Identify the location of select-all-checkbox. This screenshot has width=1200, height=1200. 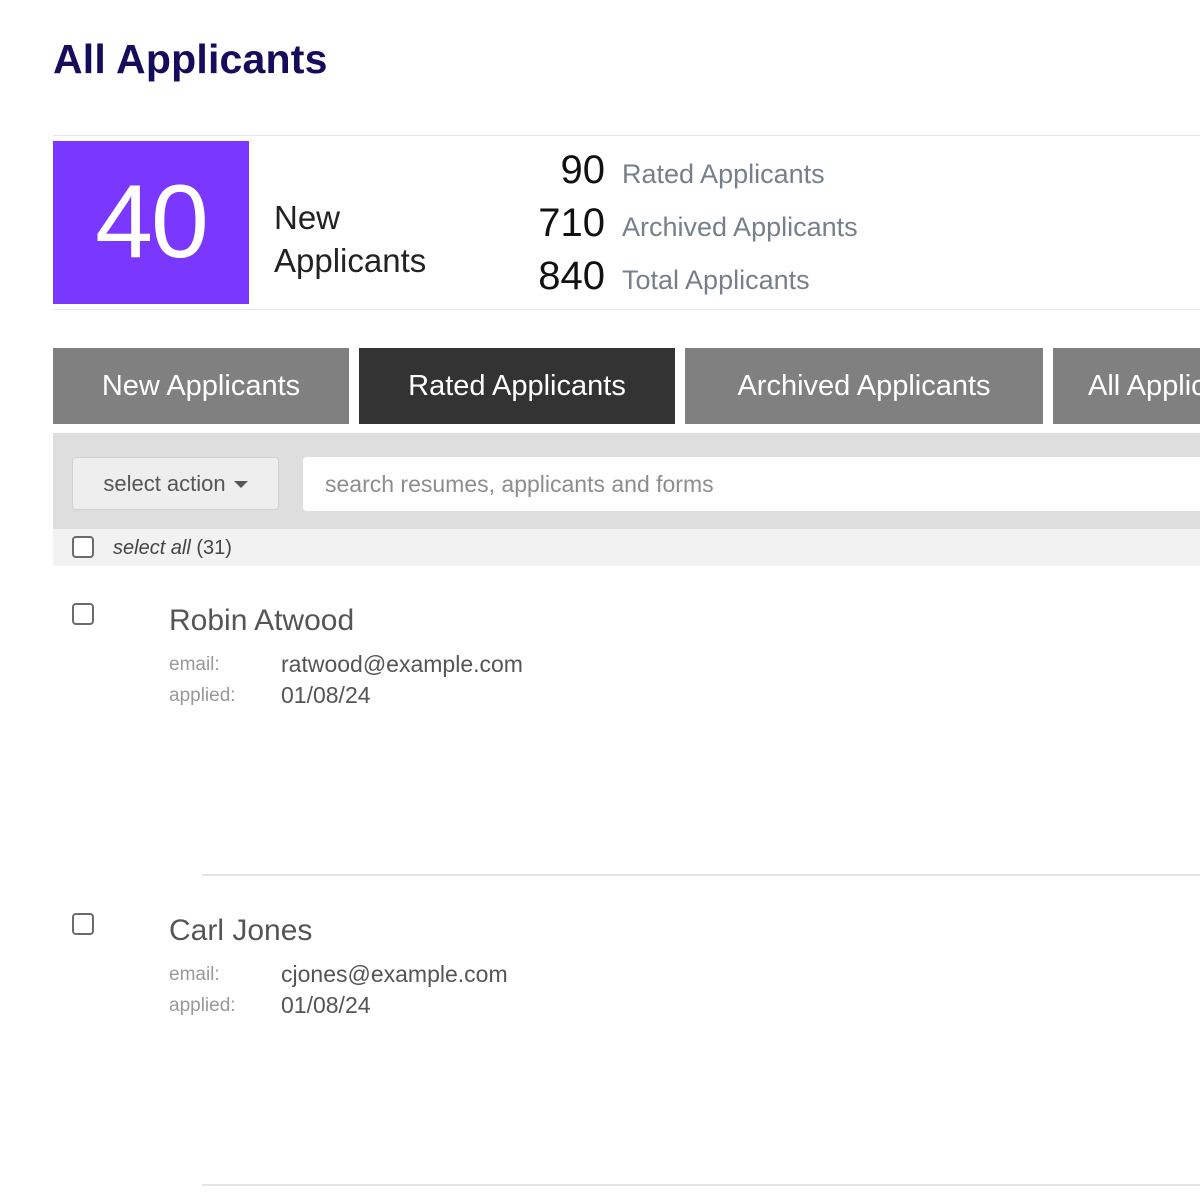
(83, 547).